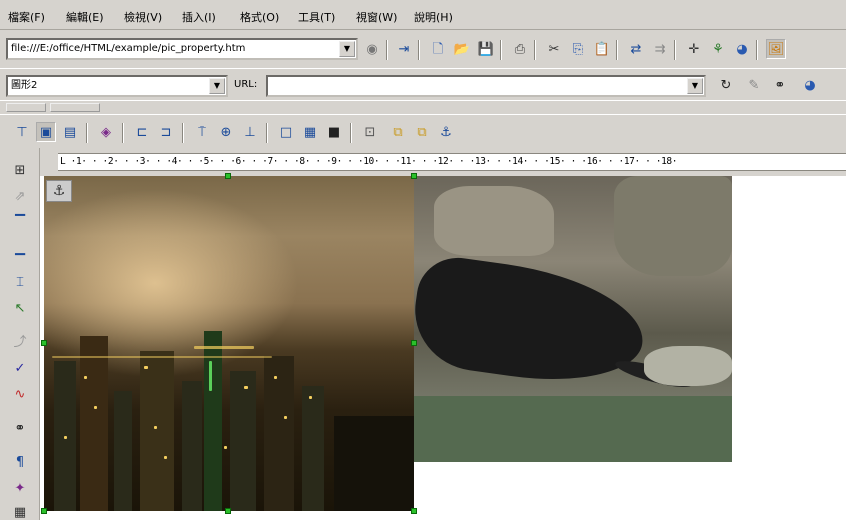 Image resolution: width=846 pixels, height=522 pixels. What do you see at coordinates (20, 462) in the screenshot?
I see `paragraph-icon: ¶` at bounding box center [20, 462].